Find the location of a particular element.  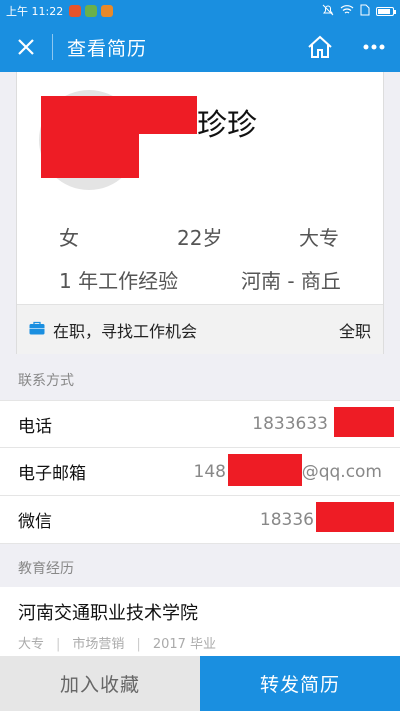

email-prefix: 148 is located at coordinates (209, 471).